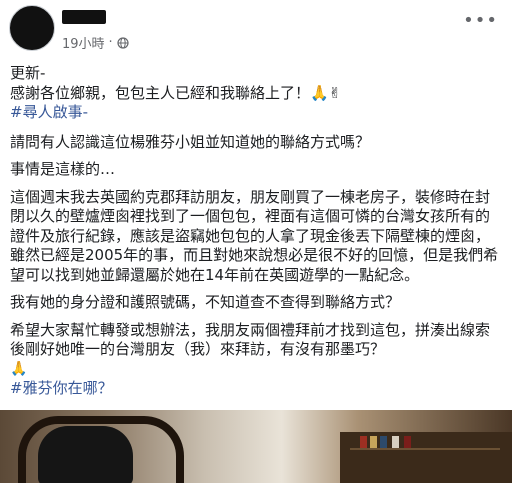  Describe the element at coordinates (254, 255) in the screenshot. I see `story-line: 雖然已經是2005年的事，而且對她來說想必是很不好的回憶，但是我們希` at that location.